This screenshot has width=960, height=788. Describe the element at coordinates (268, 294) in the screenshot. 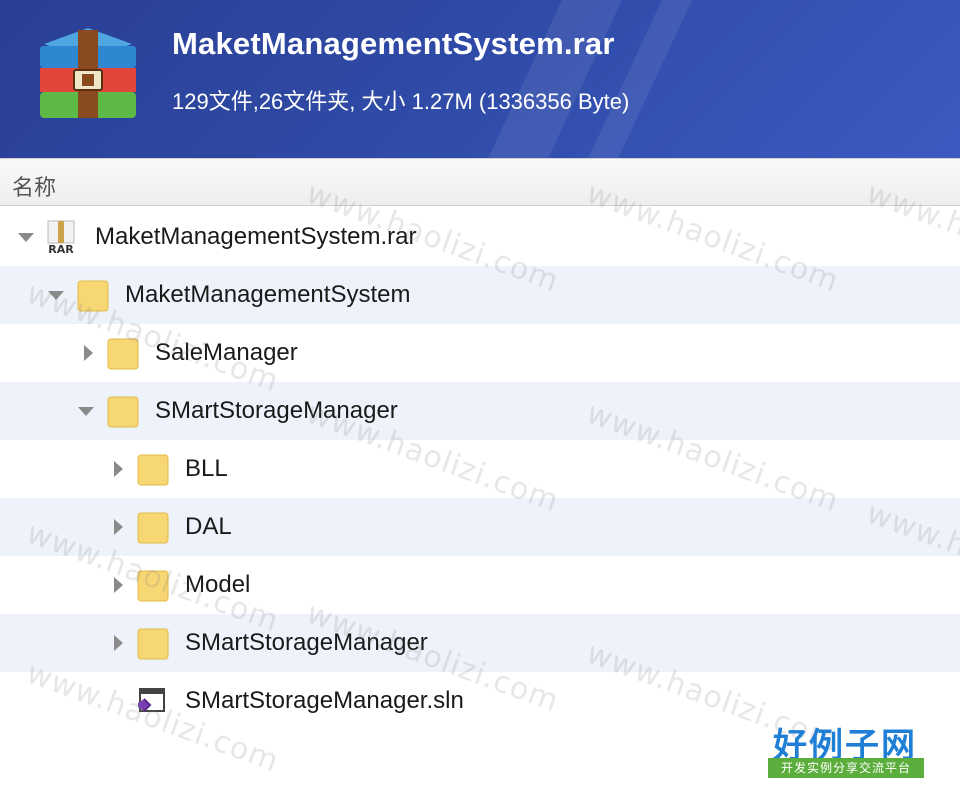

I see `tree-item-label: MaketManagementSystem` at that location.